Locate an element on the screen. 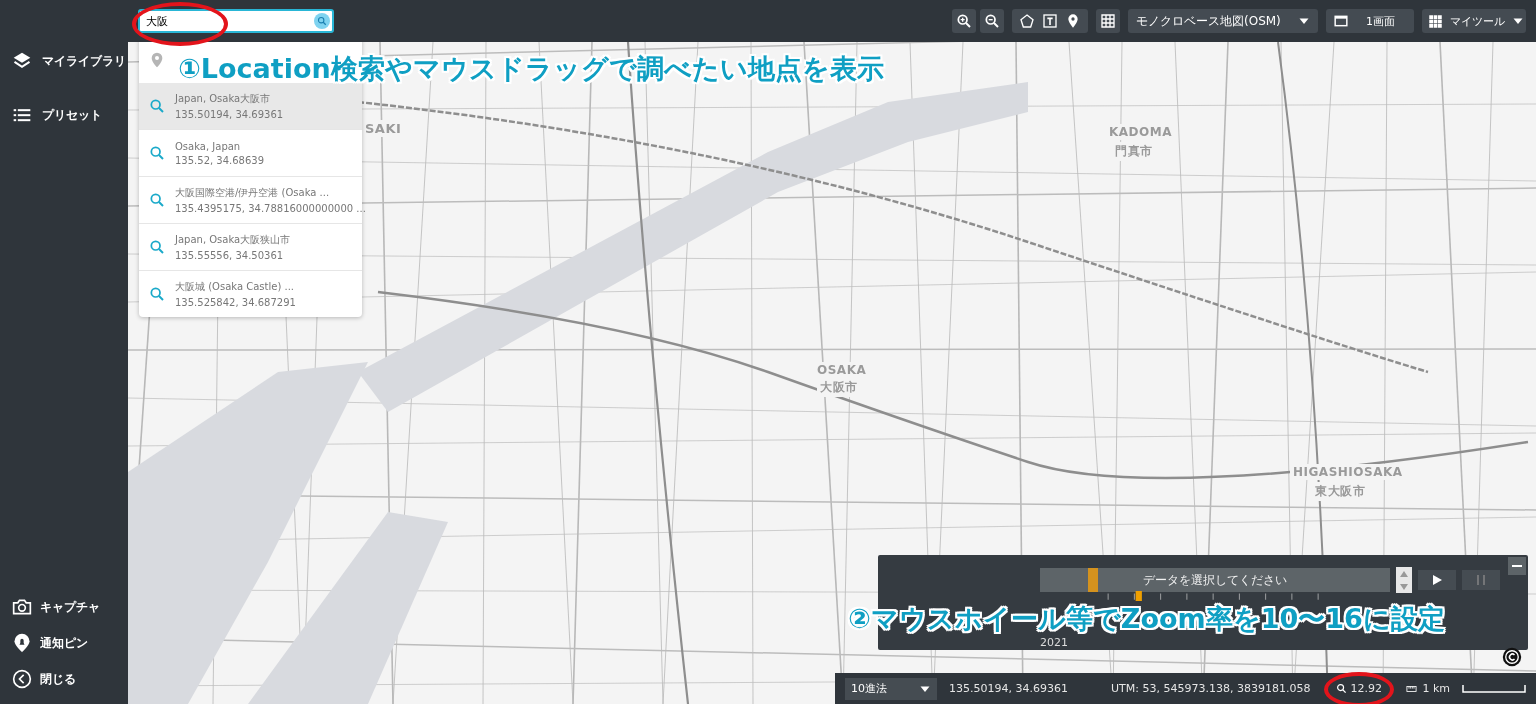  scale-bar is located at coordinates (1494, 688).